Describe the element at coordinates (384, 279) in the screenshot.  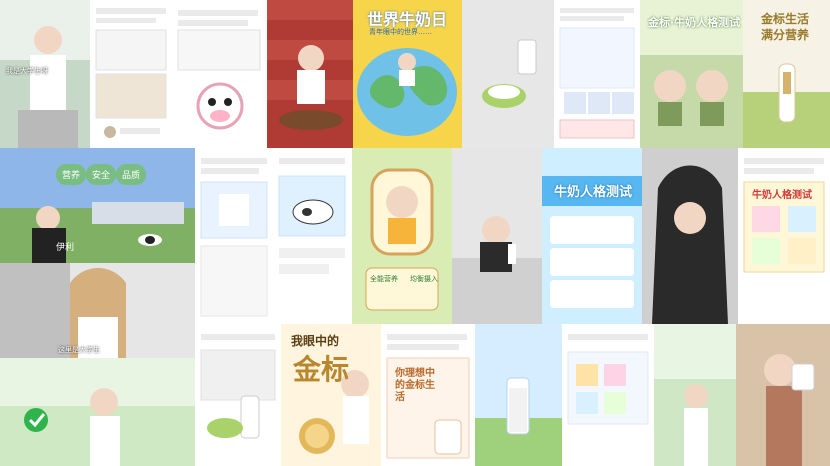
I see `tag-nutrition: 全能营养` at that location.